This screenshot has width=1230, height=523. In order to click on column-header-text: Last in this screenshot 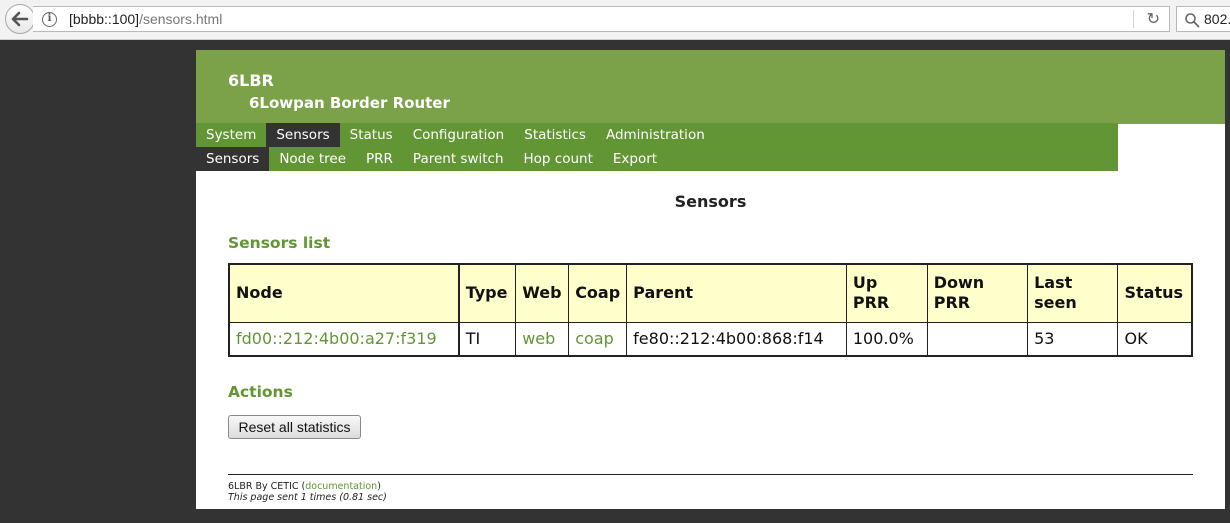, I will do `click(1053, 283)`.